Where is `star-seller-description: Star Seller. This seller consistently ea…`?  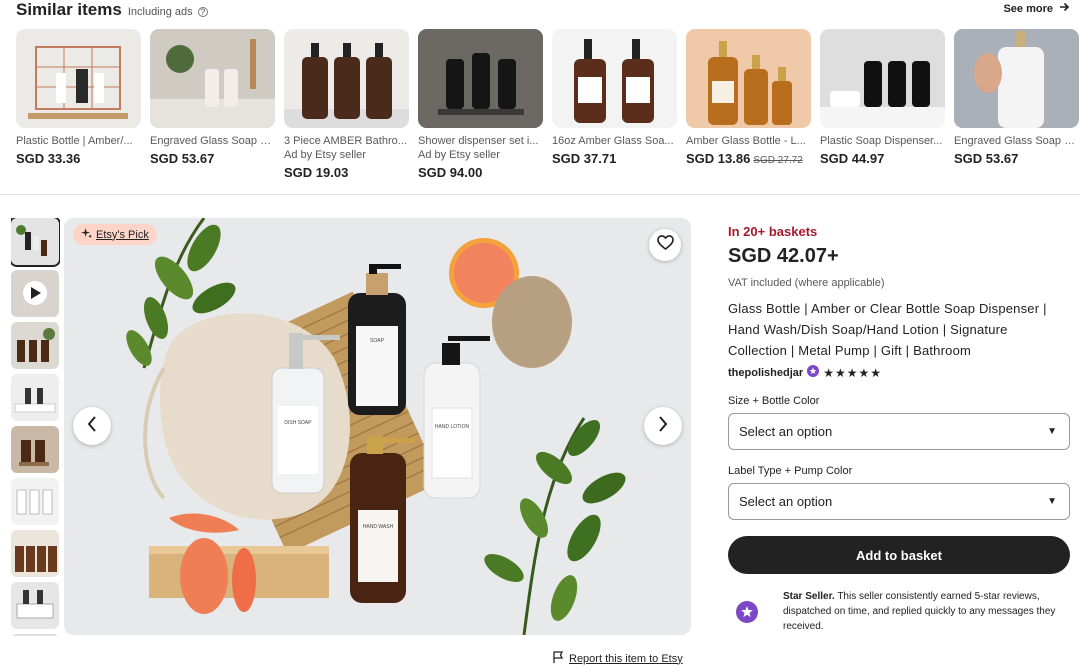 star-seller-description: Star Seller. This seller consistently ea… is located at coordinates (919, 611).